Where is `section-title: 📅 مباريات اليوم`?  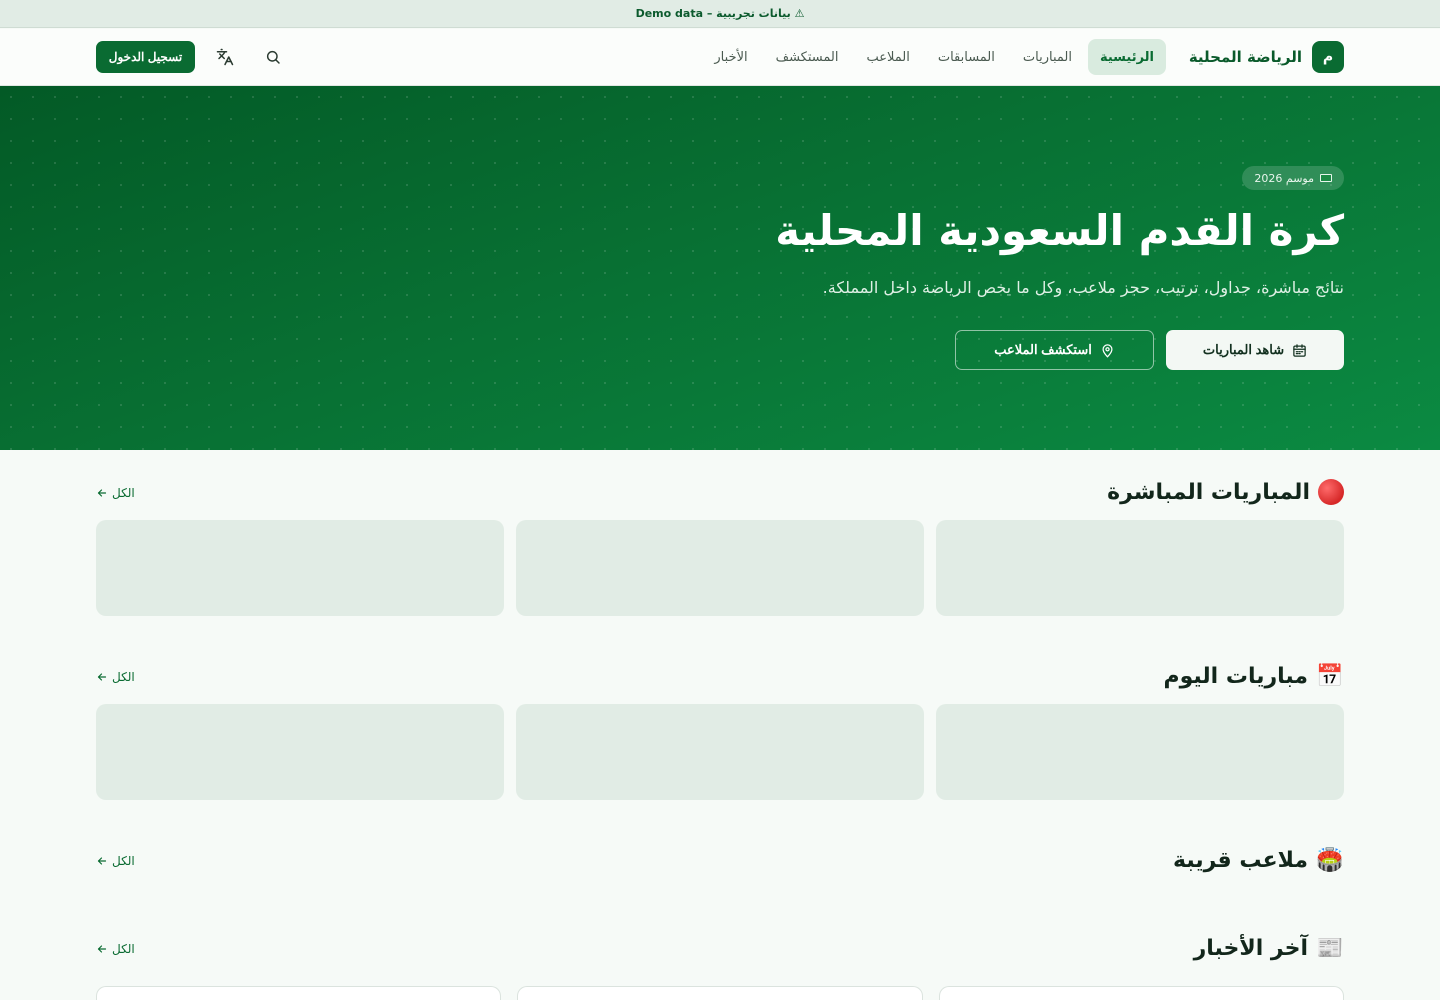 section-title: 📅 مباريات اليوم is located at coordinates (1253, 676).